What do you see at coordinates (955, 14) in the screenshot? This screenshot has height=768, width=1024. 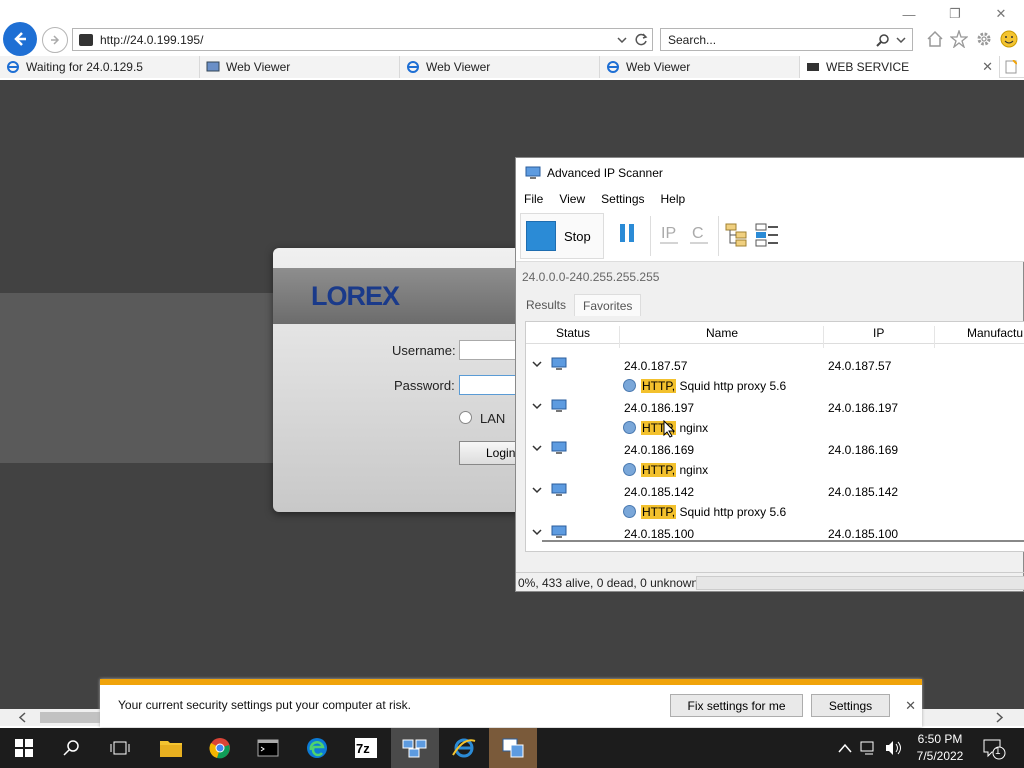 I see `restore-button: ❐` at bounding box center [955, 14].